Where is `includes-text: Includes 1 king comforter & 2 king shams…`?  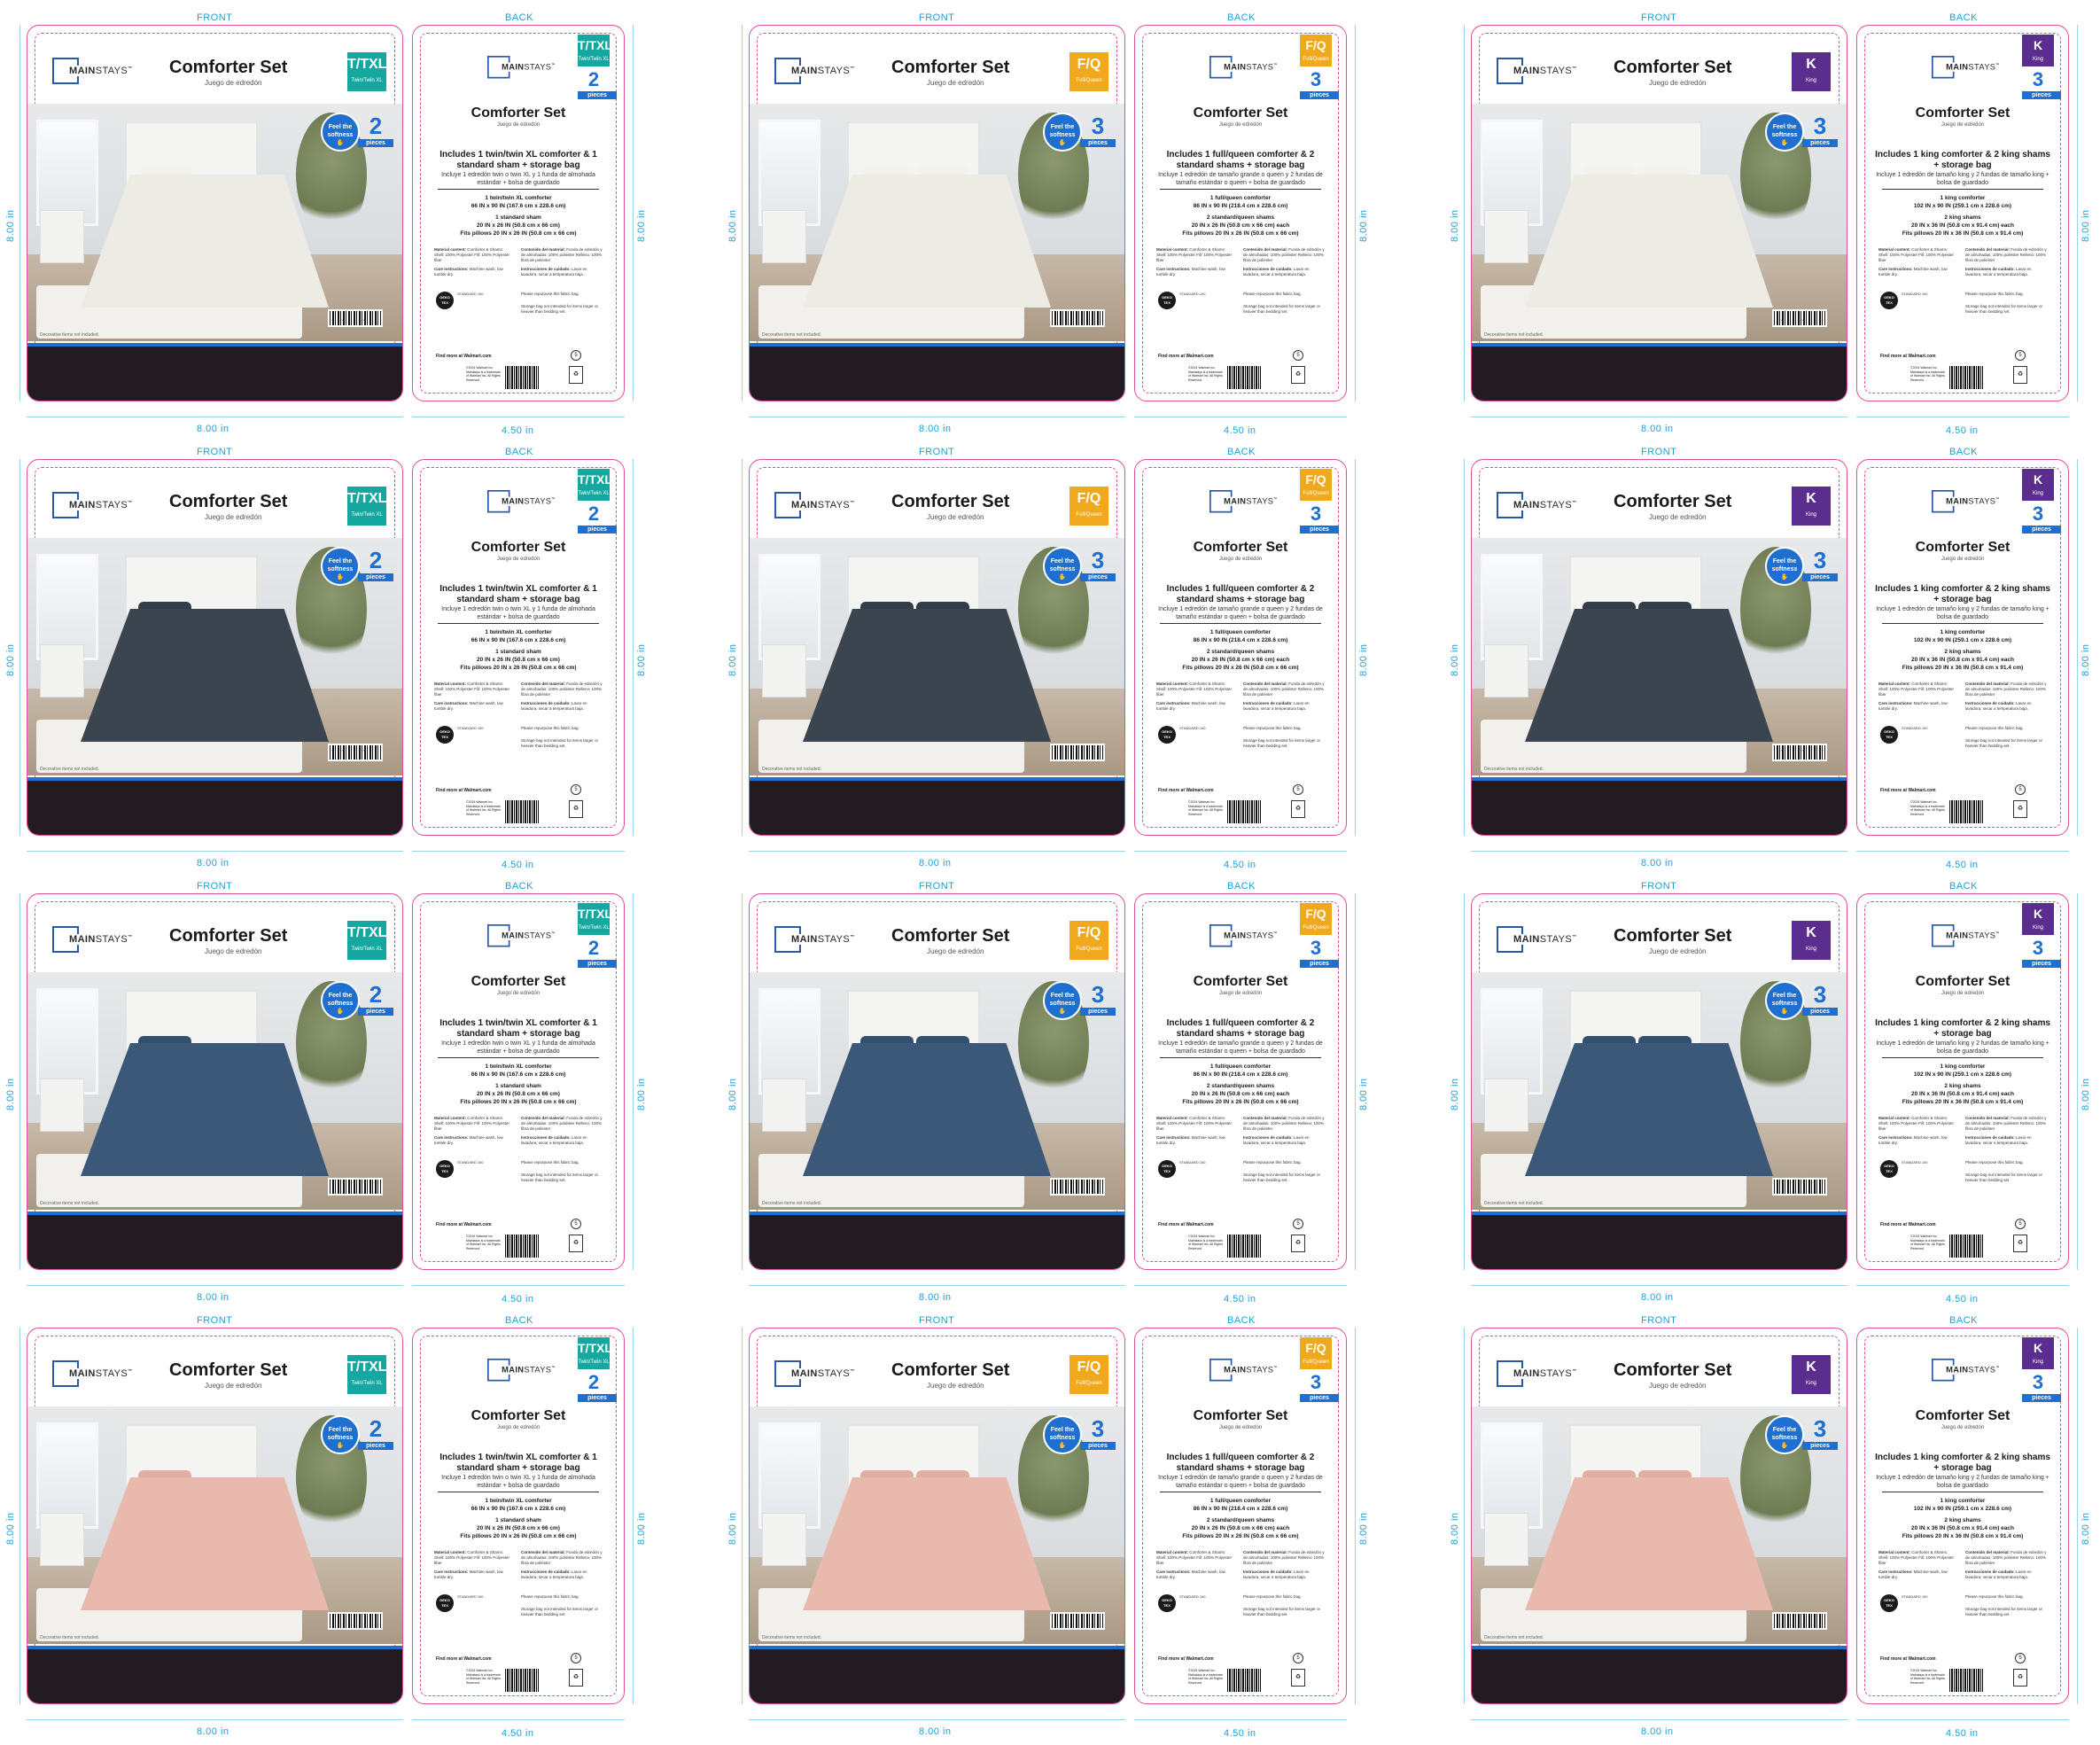 includes-text: Includes 1 king comforter & 2 king shams… is located at coordinates (1962, 160).